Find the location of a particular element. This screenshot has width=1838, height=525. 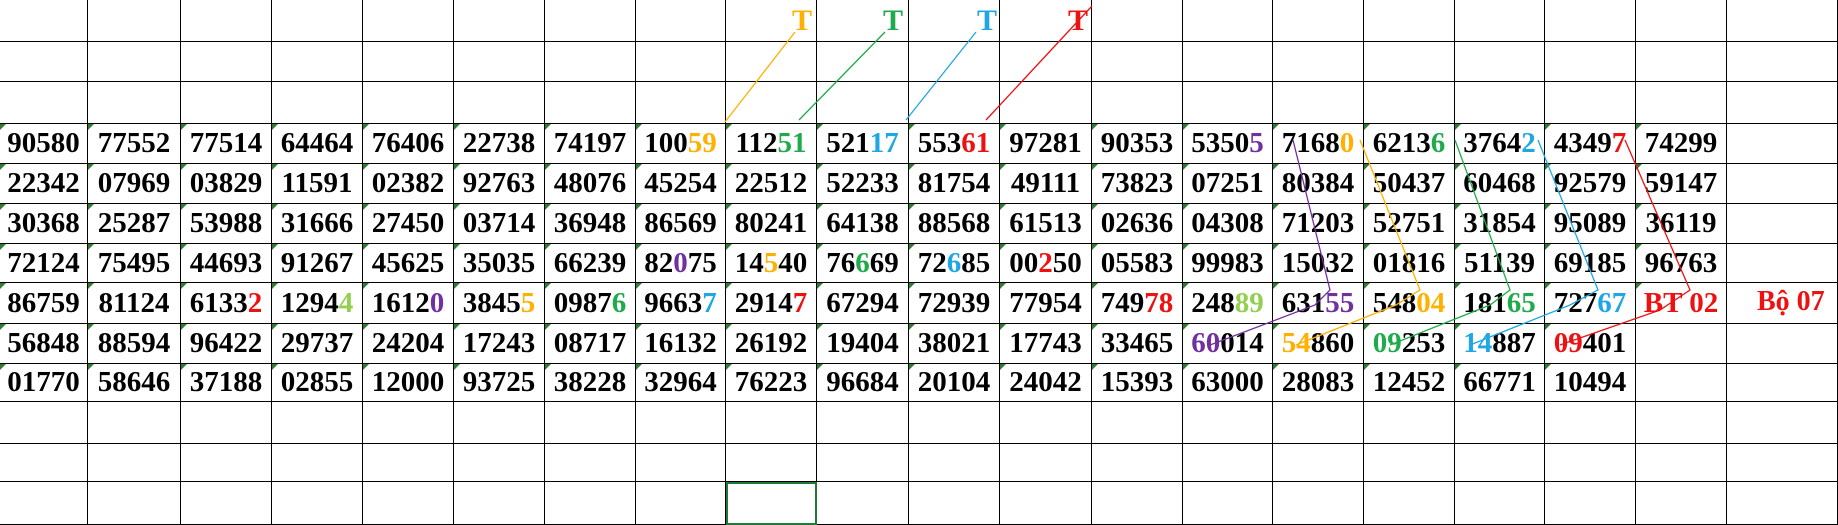

number-cell: 45625 is located at coordinates (408, 263).